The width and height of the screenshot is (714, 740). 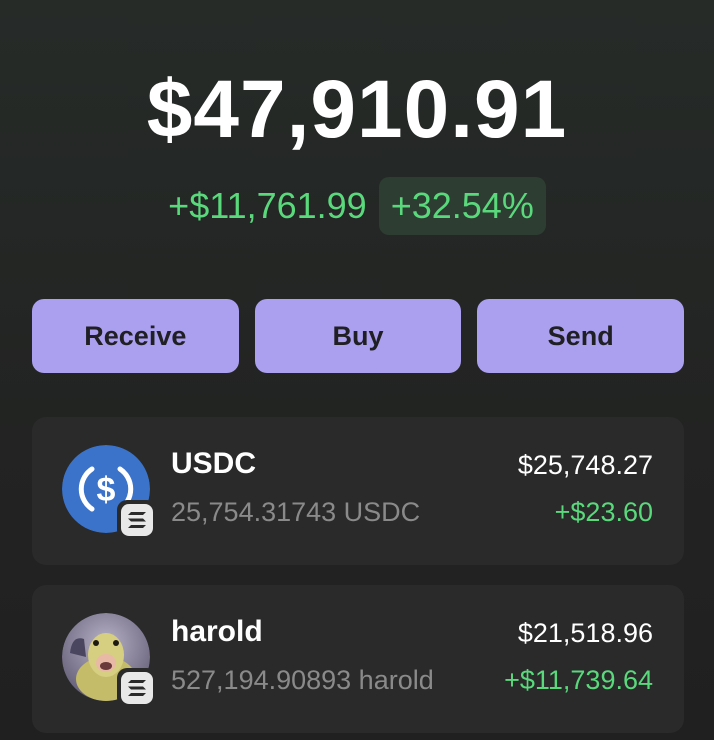 What do you see at coordinates (217, 631) in the screenshot?
I see `token-name: harold` at bounding box center [217, 631].